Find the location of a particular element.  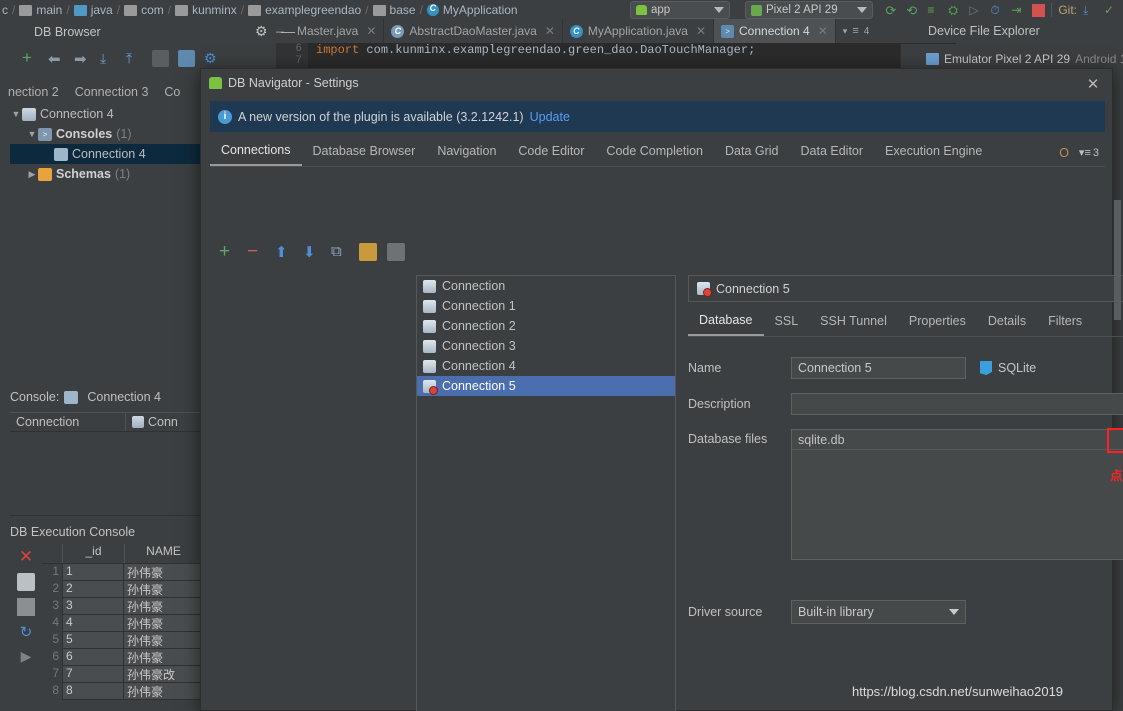

ide-scrollbar is located at coordinates (1117, 310).